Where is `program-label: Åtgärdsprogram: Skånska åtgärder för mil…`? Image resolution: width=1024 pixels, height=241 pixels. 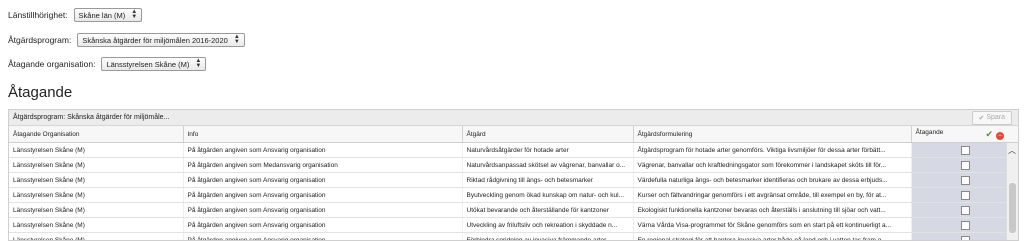 program-label: Åtgärdsprogram: Skånska åtgärder för mil… is located at coordinates (91, 117).